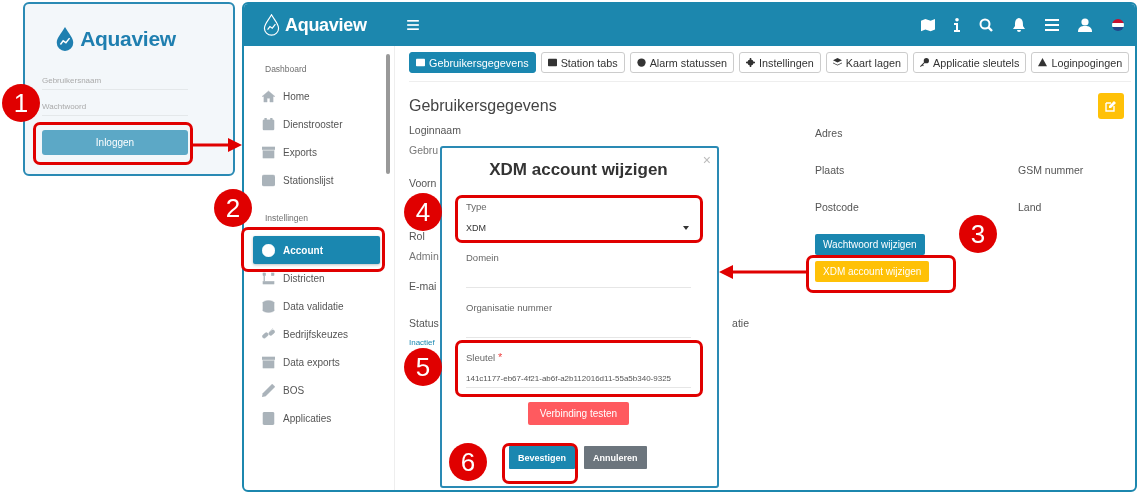 This screenshot has height=494, width=1140. What do you see at coordinates (316, 152) in the screenshot?
I see `sidebar-item: Exports` at bounding box center [316, 152].